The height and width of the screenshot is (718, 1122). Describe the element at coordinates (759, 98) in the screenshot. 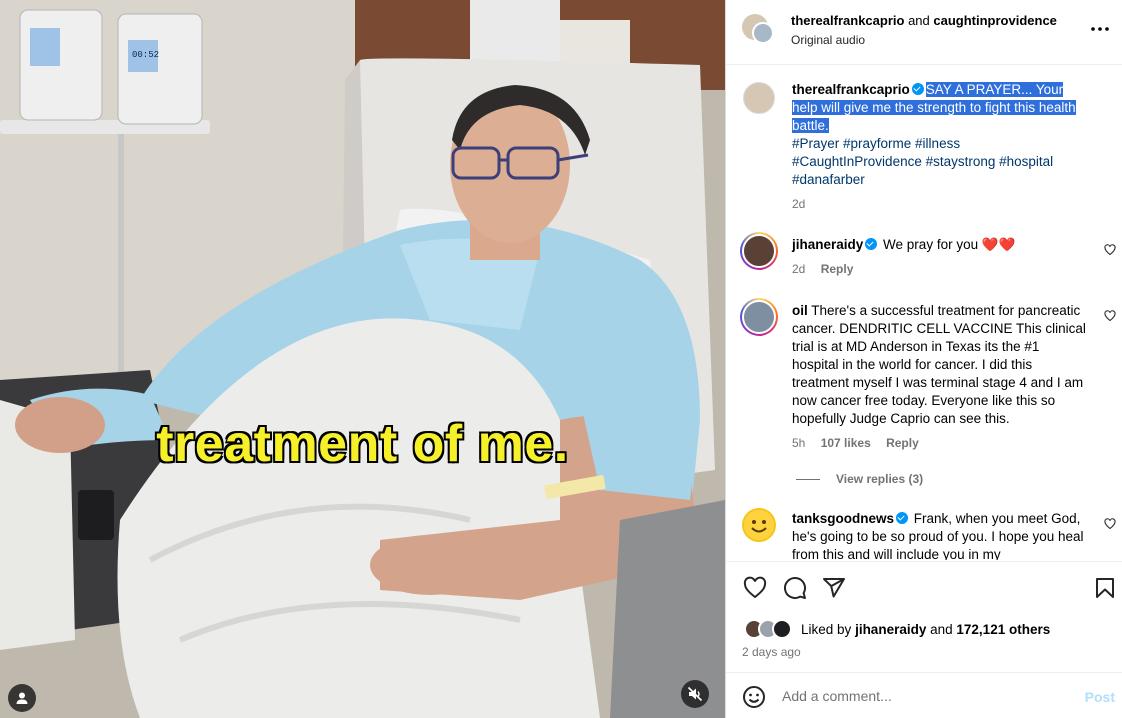

I see `caption-author-avatar` at that location.